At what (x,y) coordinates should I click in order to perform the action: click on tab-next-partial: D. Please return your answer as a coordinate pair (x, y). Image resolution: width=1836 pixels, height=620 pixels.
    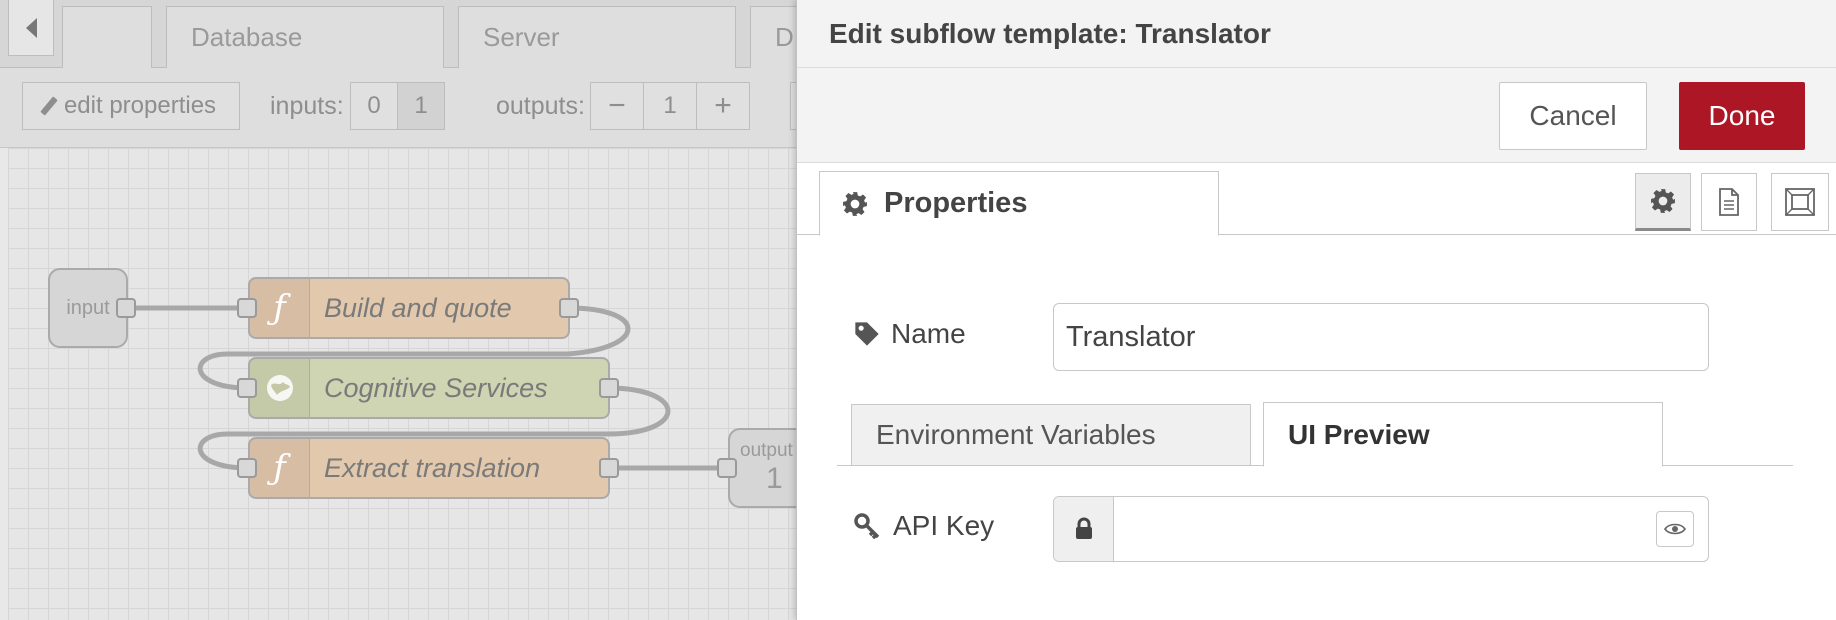
    Looking at the image, I should click on (775, 37).